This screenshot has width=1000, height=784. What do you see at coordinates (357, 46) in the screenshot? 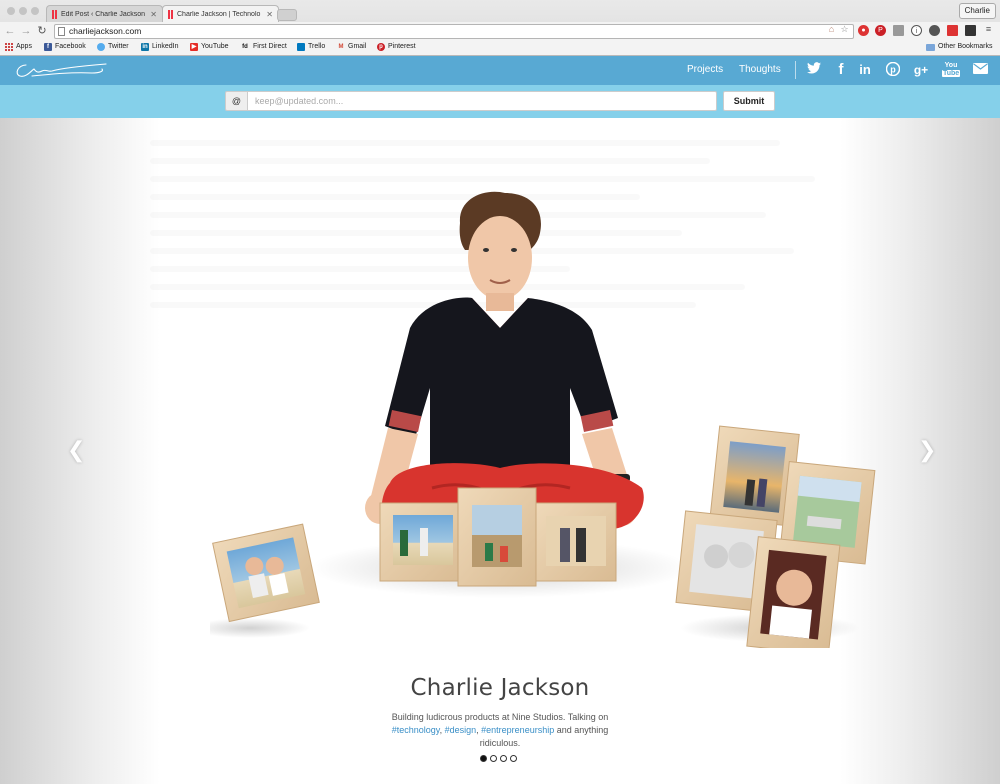
I see `bookmark-label: Gmail` at bounding box center [357, 46].